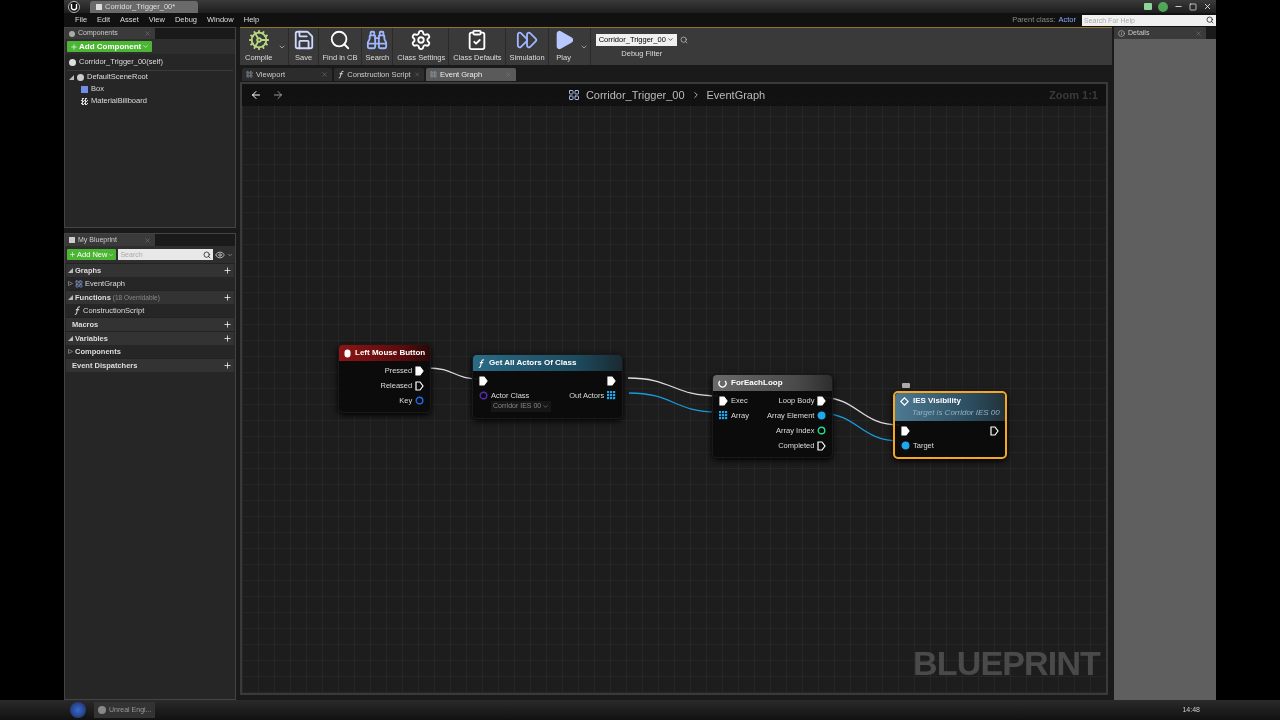  I want to click on gear-icon, so click(258, 40).